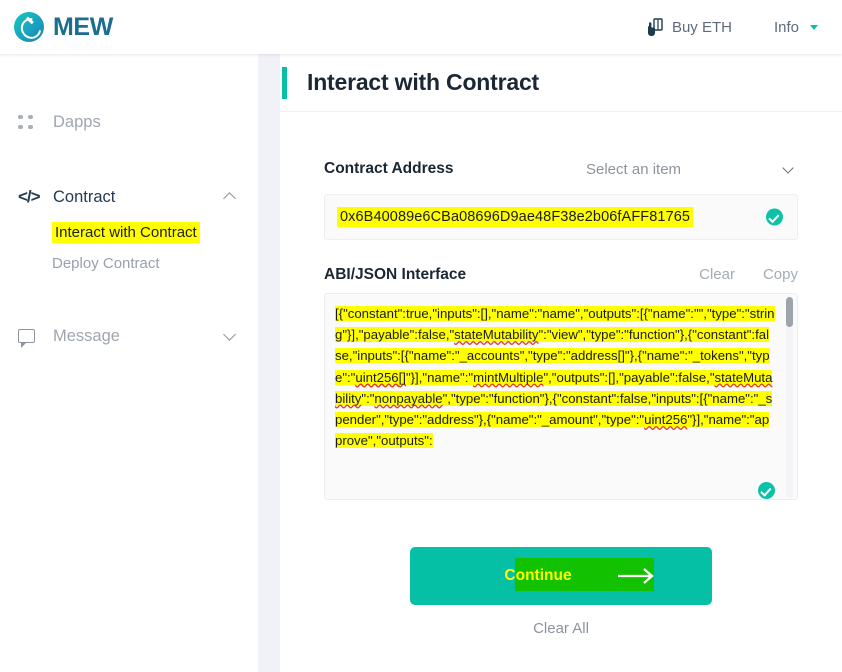 This screenshot has height=672, width=842. Describe the element at coordinates (229, 198) in the screenshot. I see `chevron-up-icon` at that location.